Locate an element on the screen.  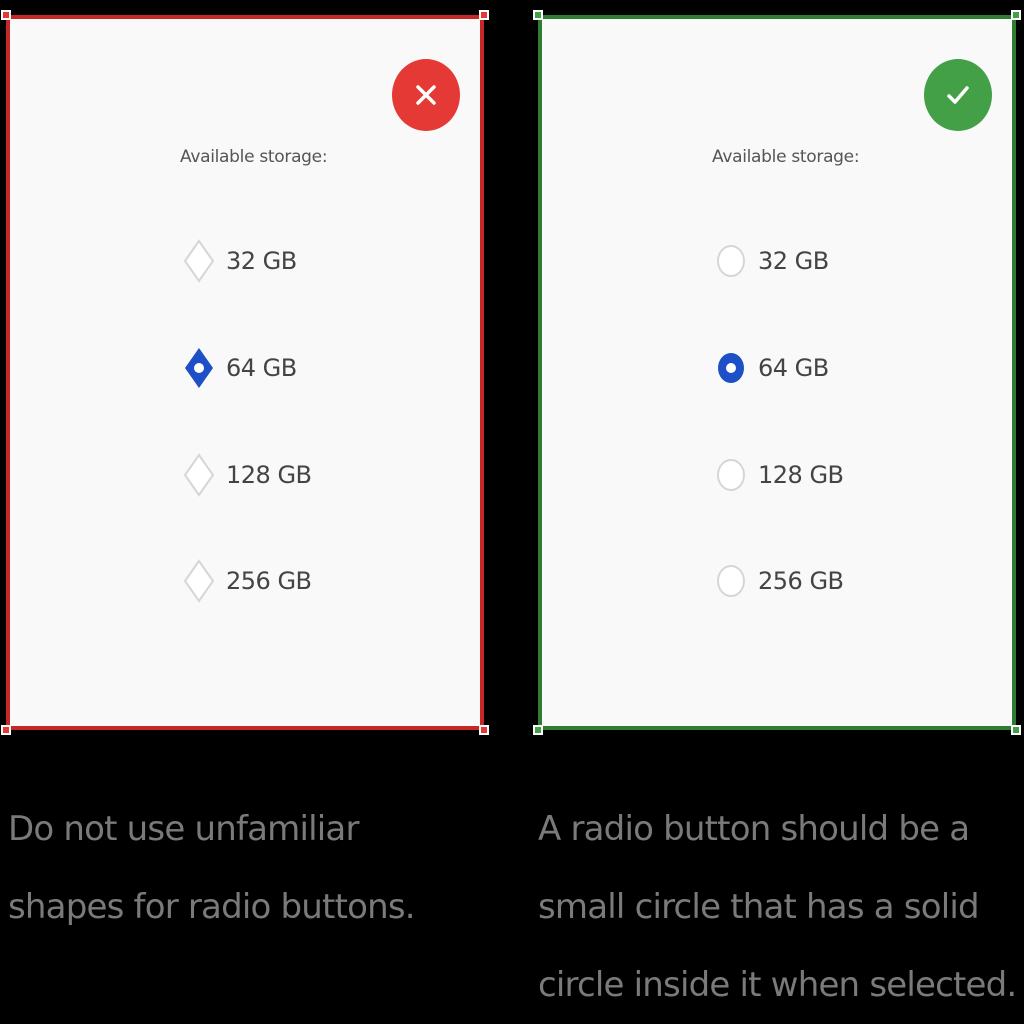
dont-badge is located at coordinates (426, 95).